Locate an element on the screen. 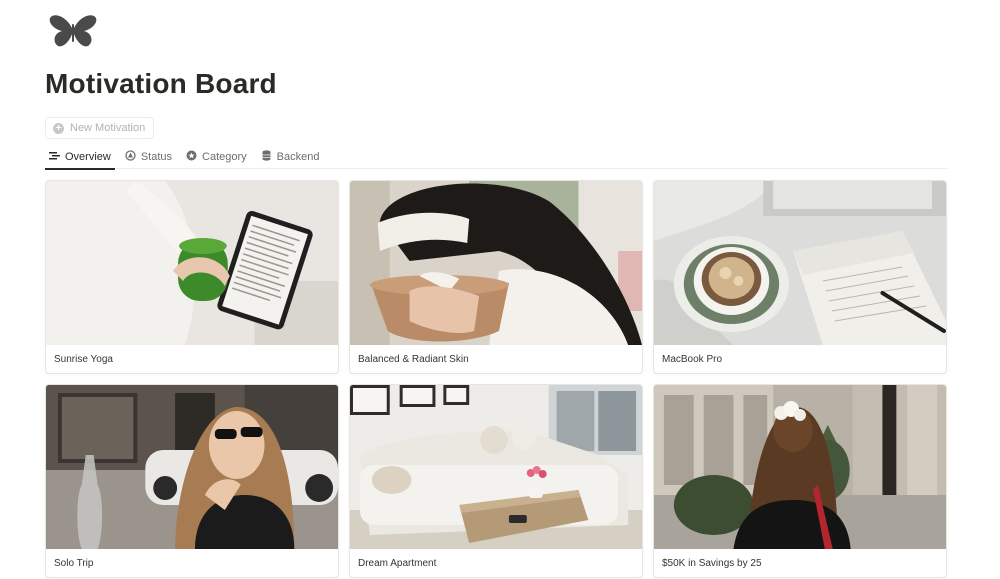 The width and height of the screenshot is (1000, 579). tab-overview: Overview is located at coordinates (80, 157).